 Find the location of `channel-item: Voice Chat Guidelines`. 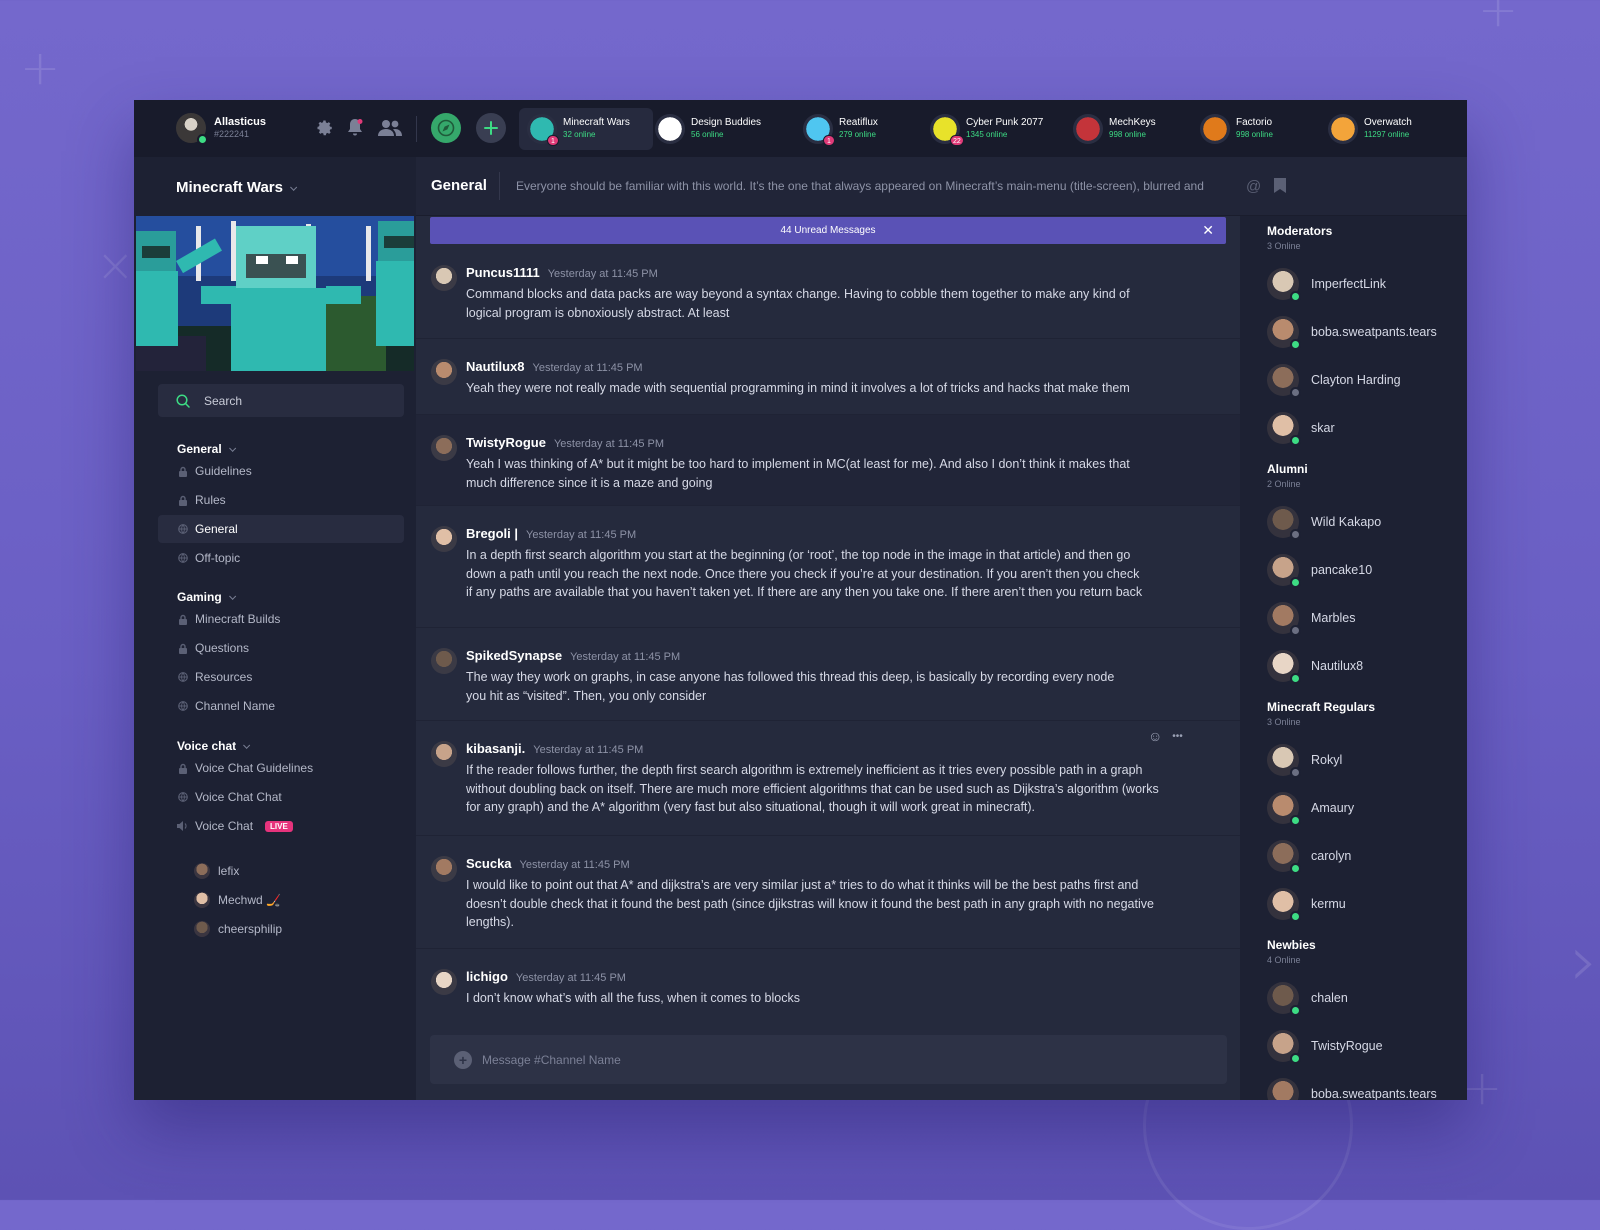

channel-item: Voice Chat Guidelines is located at coordinates (281, 768).